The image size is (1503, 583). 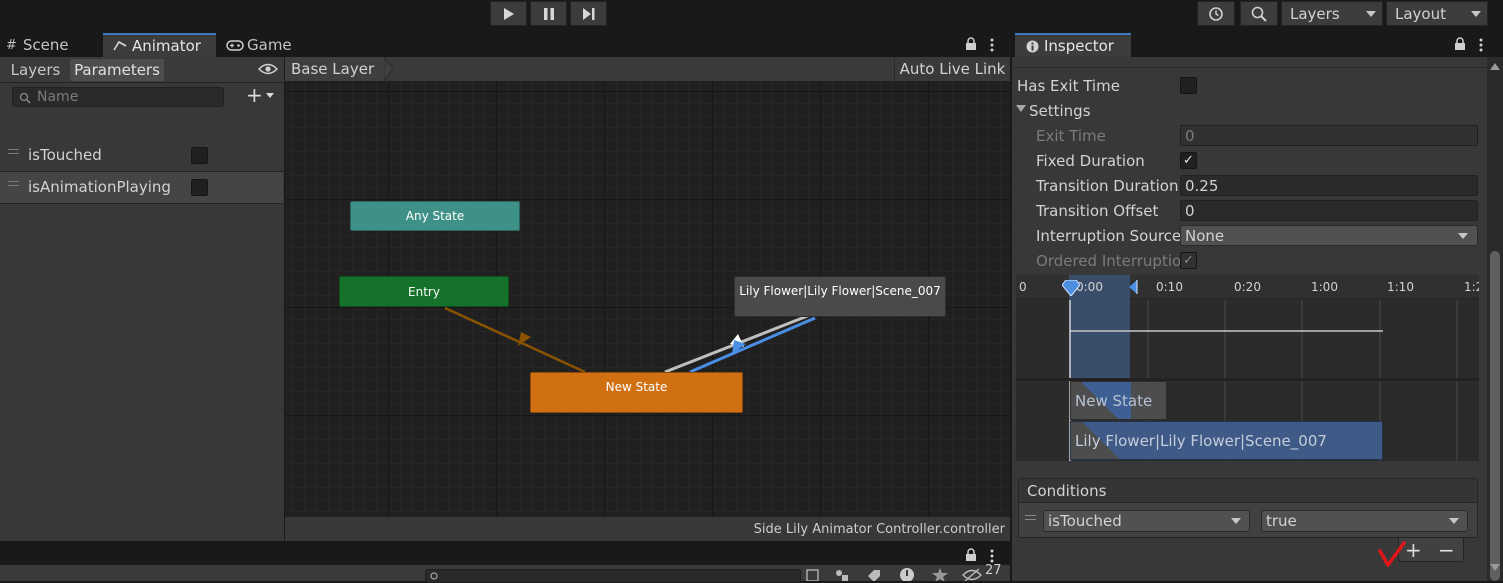 What do you see at coordinates (1216, 13) in the screenshot?
I see `history-button` at bounding box center [1216, 13].